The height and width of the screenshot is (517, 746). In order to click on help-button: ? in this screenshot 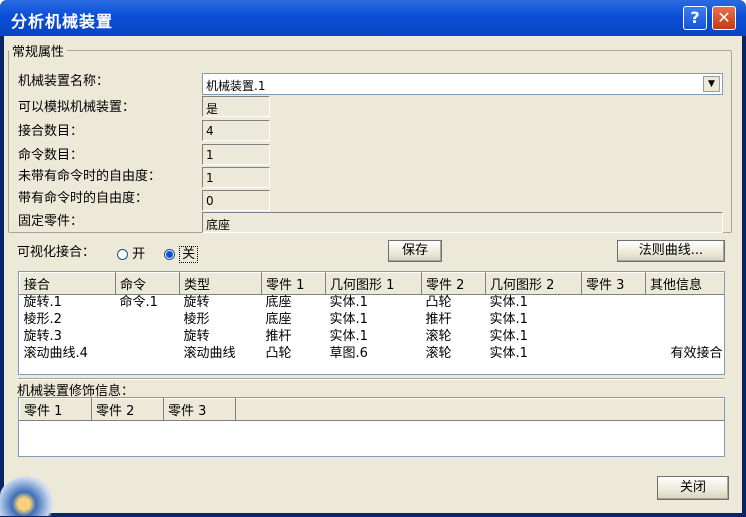, I will do `click(695, 18)`.